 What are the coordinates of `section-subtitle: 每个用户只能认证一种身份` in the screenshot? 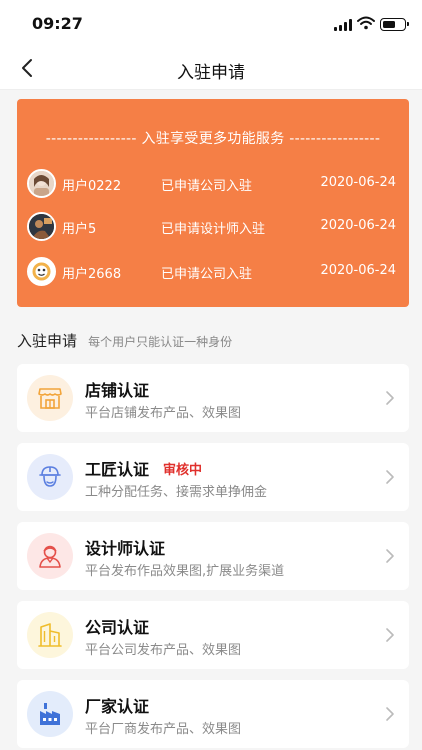 It's located at (160, 342).